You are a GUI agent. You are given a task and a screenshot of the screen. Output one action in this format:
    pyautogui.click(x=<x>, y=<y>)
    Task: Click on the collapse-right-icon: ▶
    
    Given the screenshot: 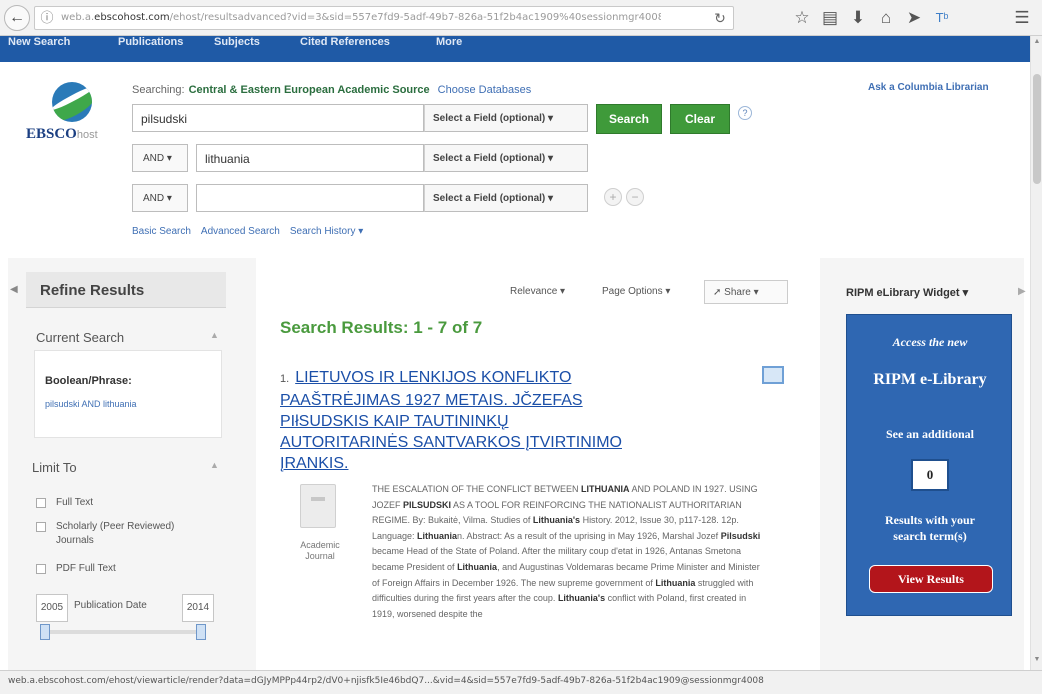 What is the action you would take?
    pyautogui.click(x=1022, y=291)
    